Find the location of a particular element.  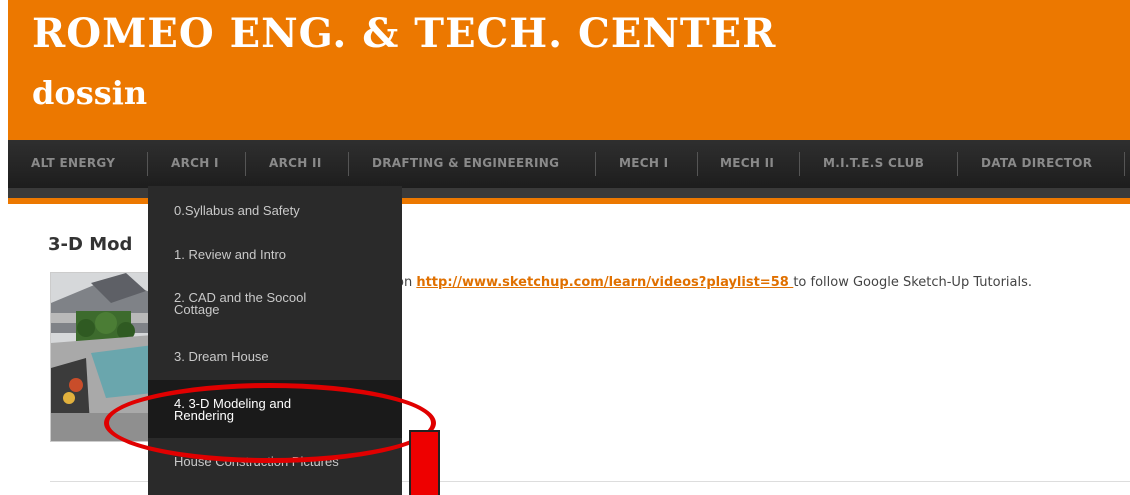

dropdown-item-cad-socool-cottage: 2. CAD and the Socool Cottage is located at coordinates (275, 308).